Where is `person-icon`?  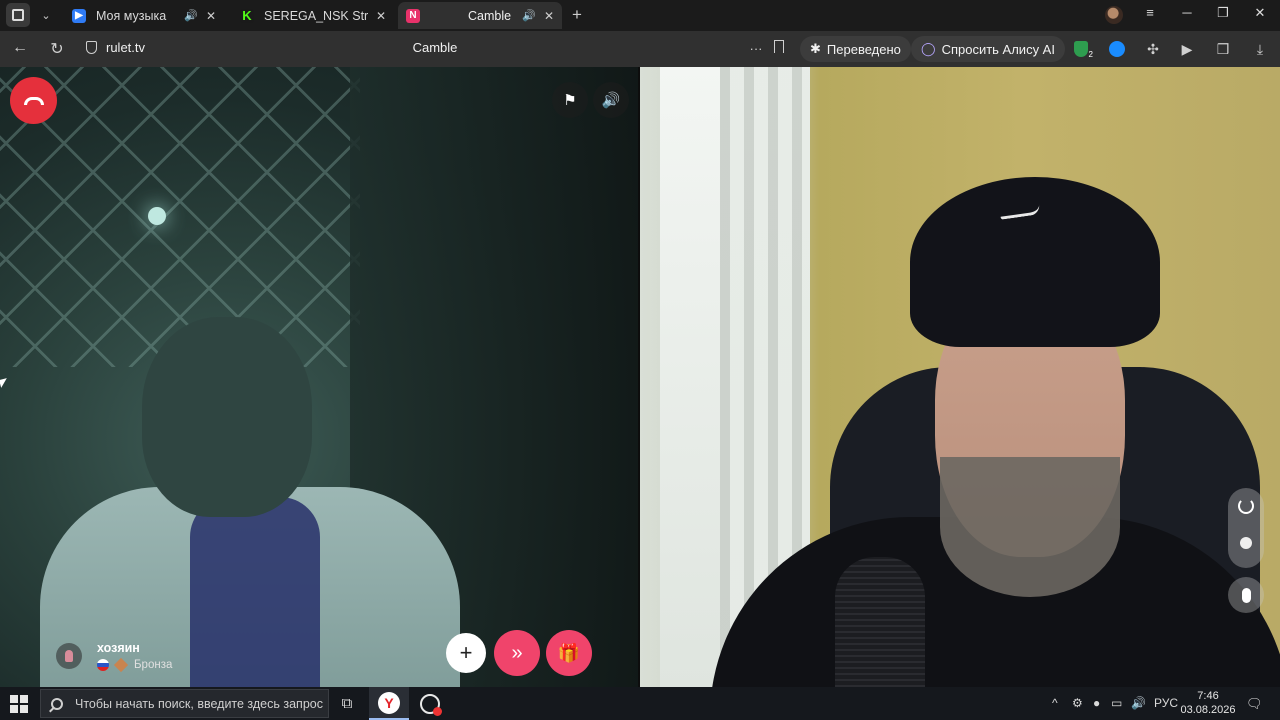 person-icon is located at coordinates (69, 656).